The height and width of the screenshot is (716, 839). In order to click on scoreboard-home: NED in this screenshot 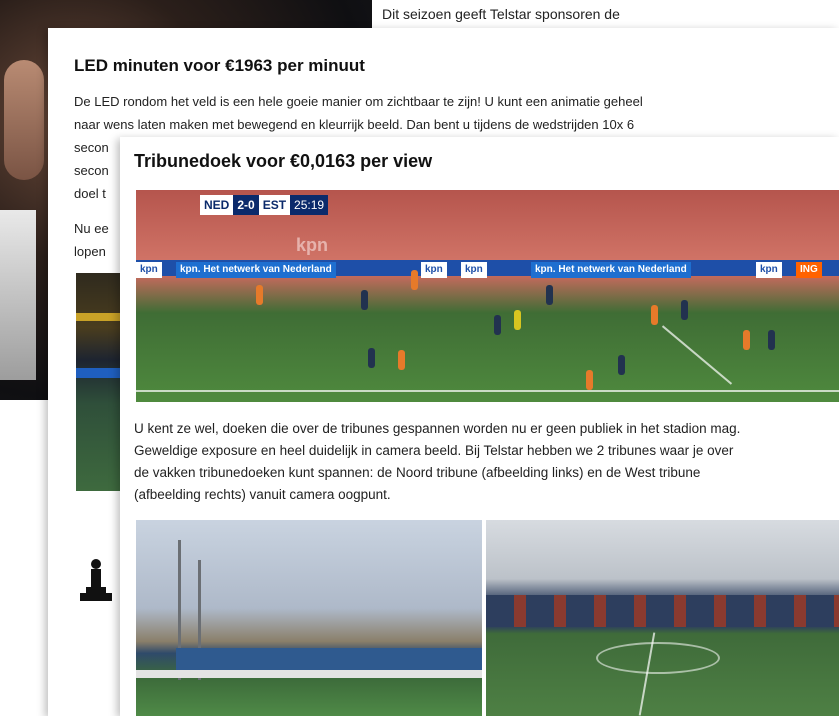, I will do `click(217, 205)`.